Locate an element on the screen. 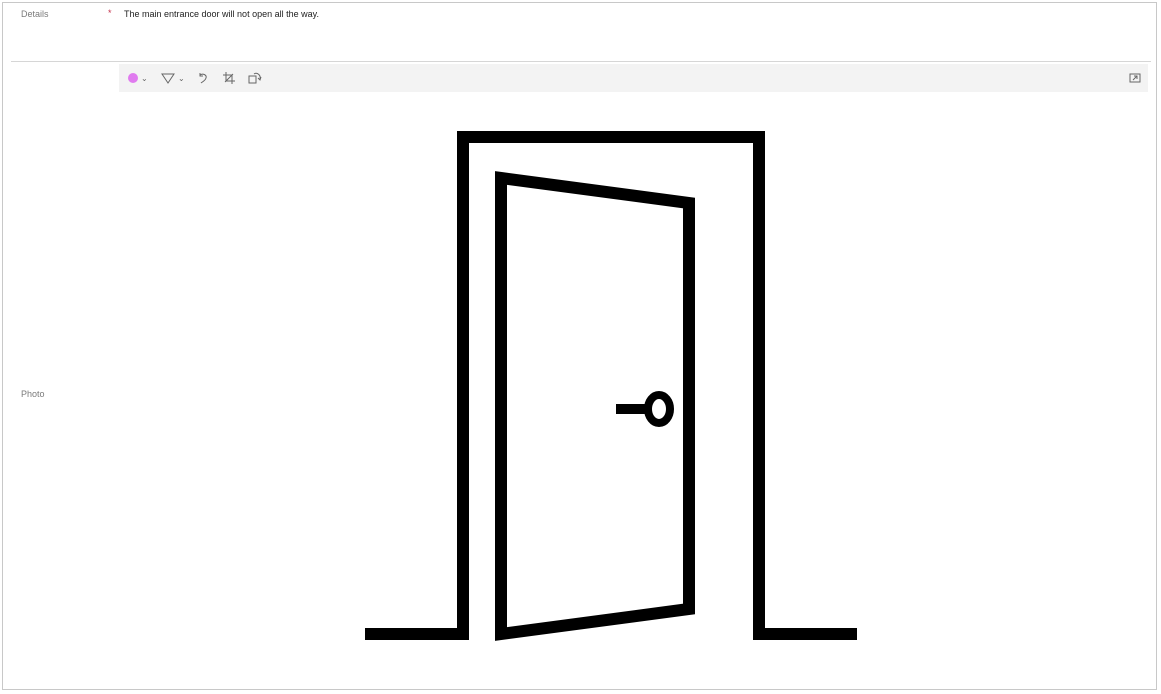 The image size is (1161, 694). expand-icon is located at coordinates (1135, 78).